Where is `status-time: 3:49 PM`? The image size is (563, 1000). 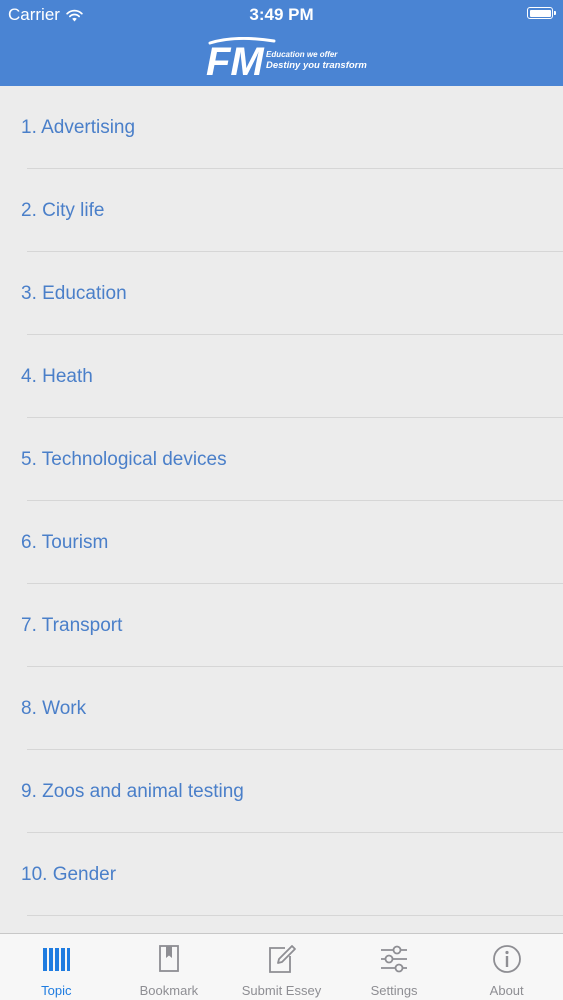
status-time: 3:49 PM is located at coordinates (281, 14).